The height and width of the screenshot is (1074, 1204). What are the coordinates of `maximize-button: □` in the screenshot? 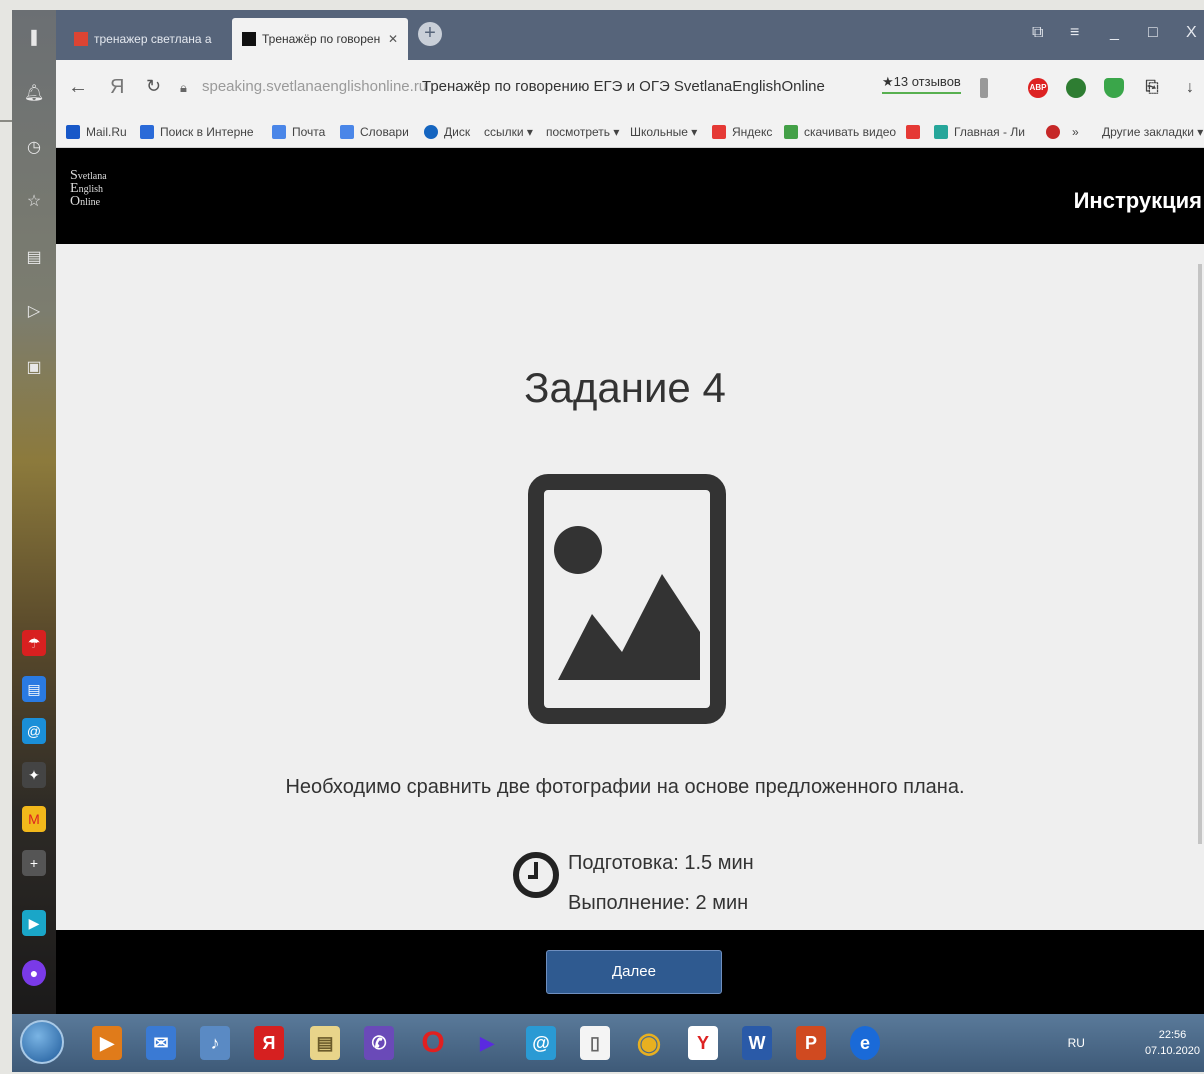 It's located at (1153, 33).